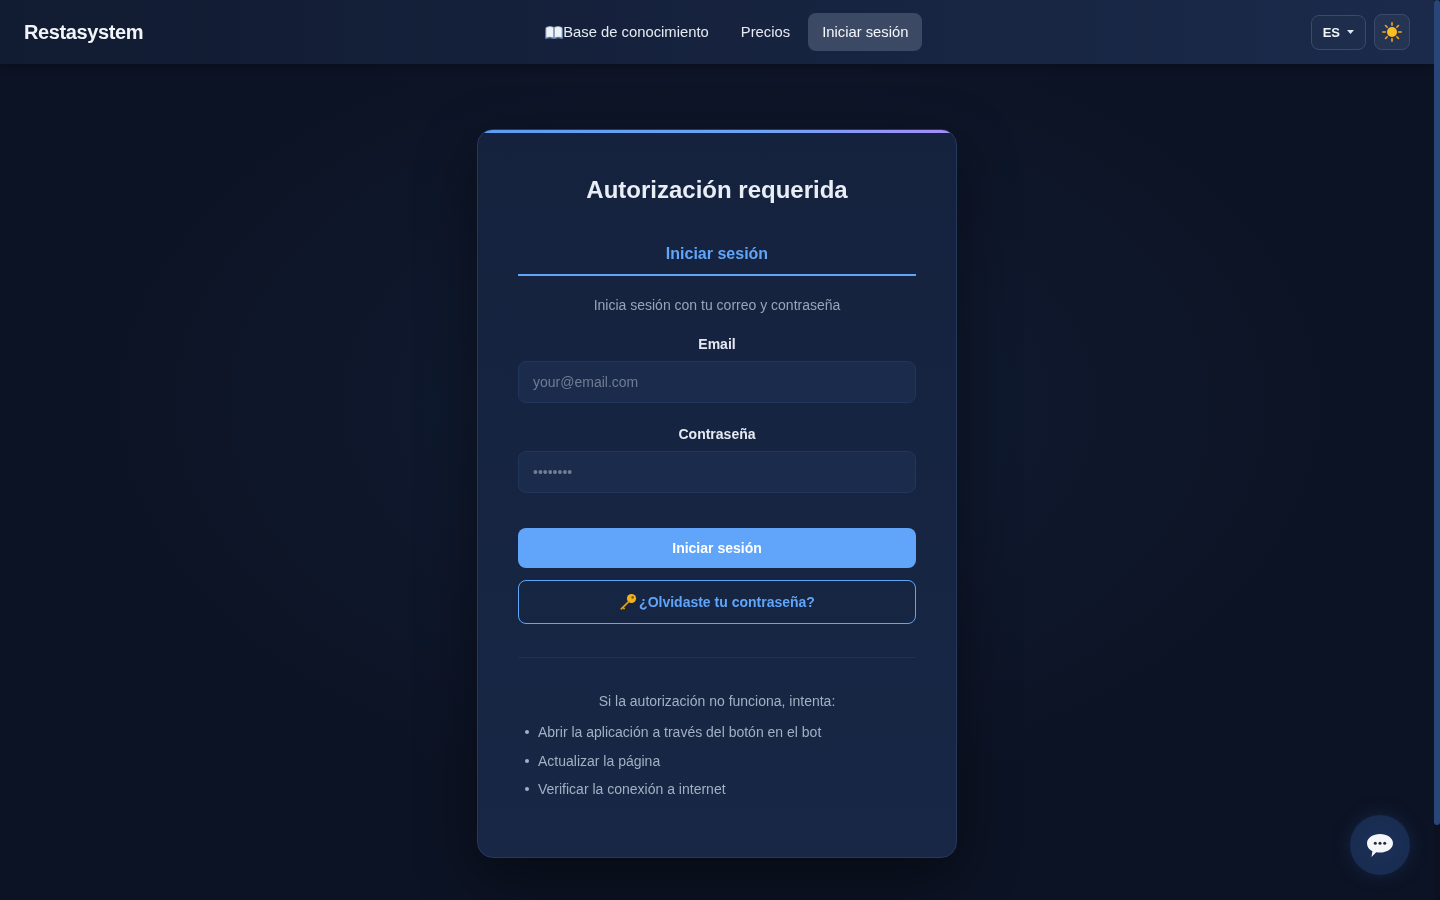 The height and width of the screenshot is (900, 1440). I want to click on input-field: your@email.com, so click(717, 382).